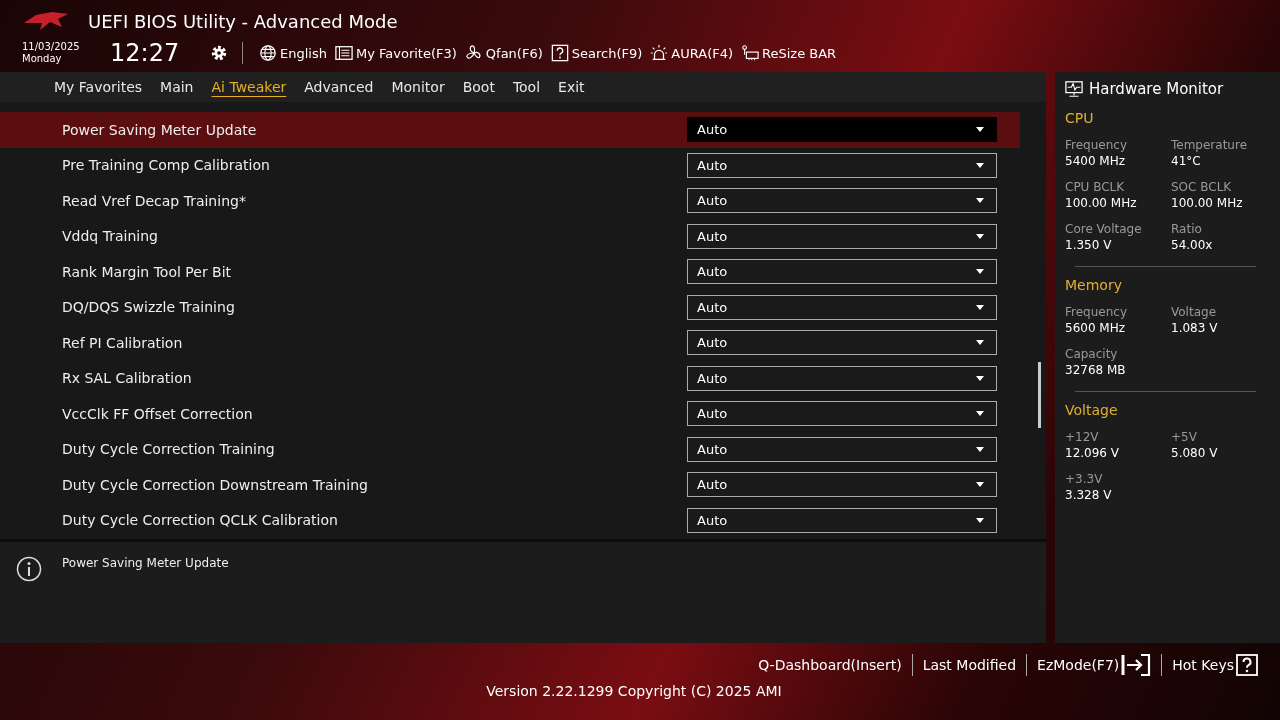  What do you see at coordinates (148, 307) in the screenshot?
I see `setting-label: DQ/DQS Swizzle Training` at bounding box center [148, 307].